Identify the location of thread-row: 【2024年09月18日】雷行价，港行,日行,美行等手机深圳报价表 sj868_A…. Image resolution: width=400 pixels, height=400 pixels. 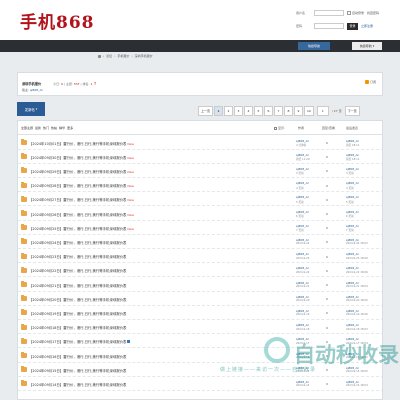
(200, 328).